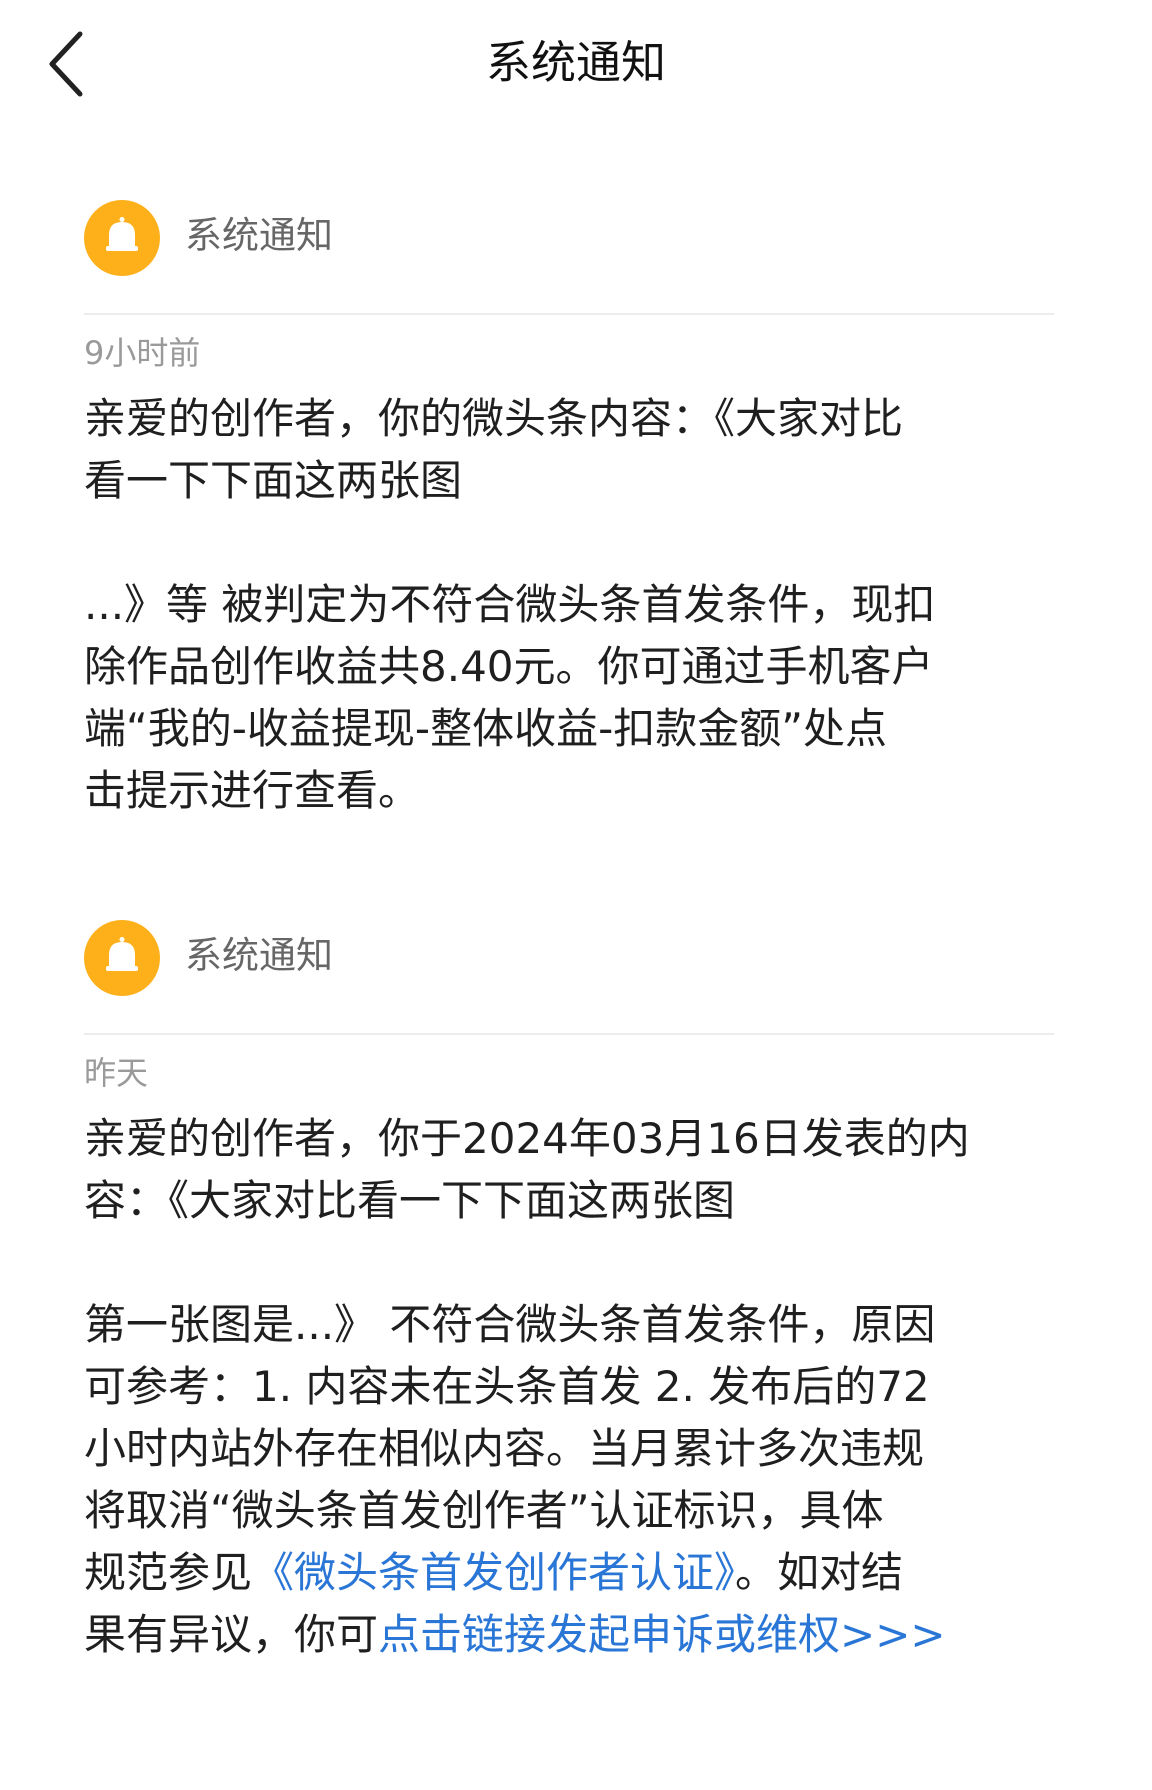 This screenshot has height=1790, width=1152. I want to click on message-line: 规范参见《微头条首发创作者认证》。如对结, so click(571, 1573).